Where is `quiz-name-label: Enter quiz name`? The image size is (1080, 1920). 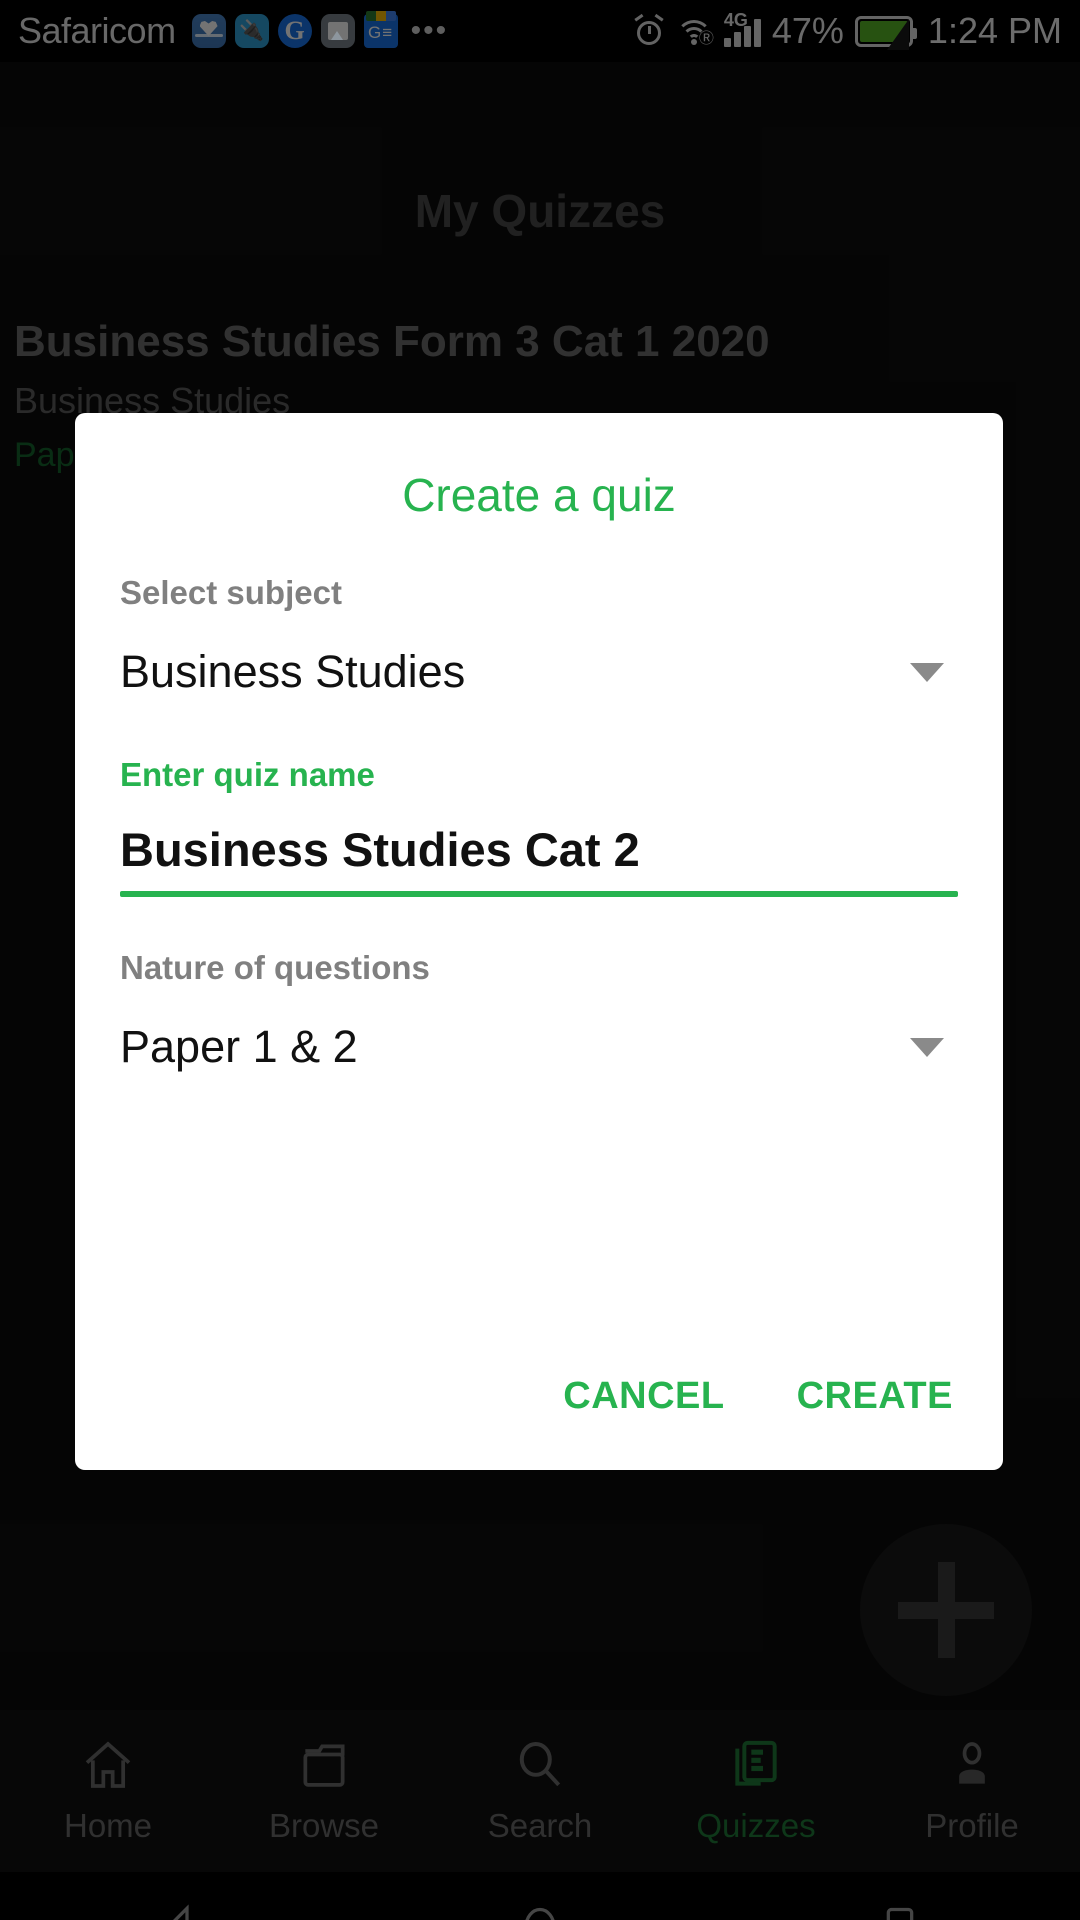
quiz-name-label: Enter quiz name is located at coordinates (247, 774).